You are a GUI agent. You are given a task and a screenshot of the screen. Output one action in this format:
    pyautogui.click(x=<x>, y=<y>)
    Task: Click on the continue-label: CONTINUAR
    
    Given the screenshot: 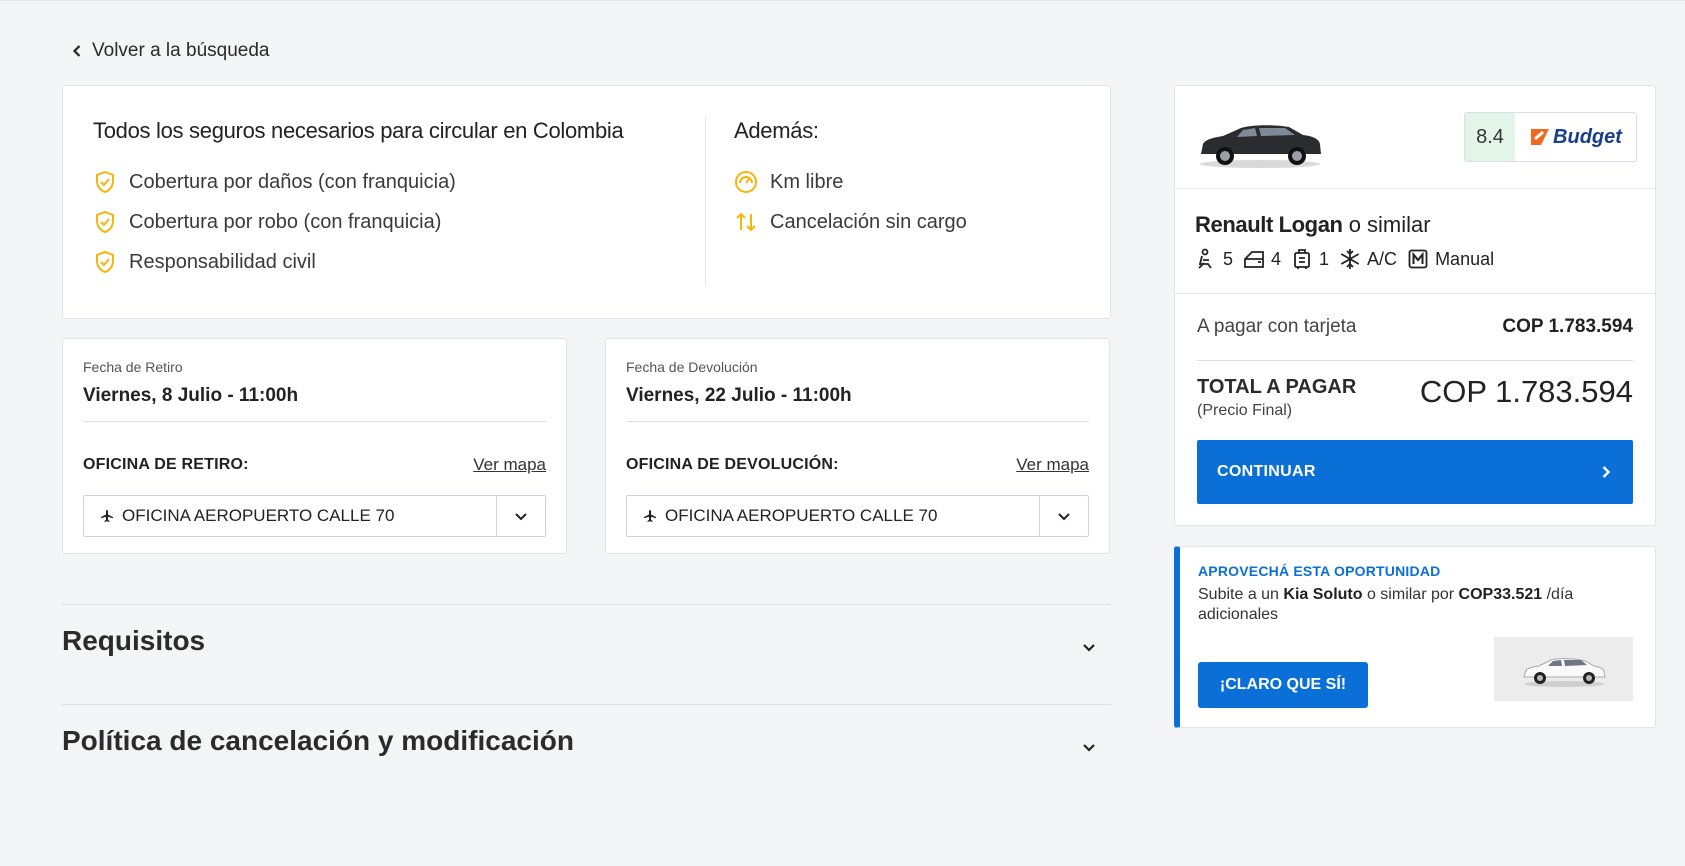 What is the action you would take?
    pyautogui.click(x=1266, y=471)
    